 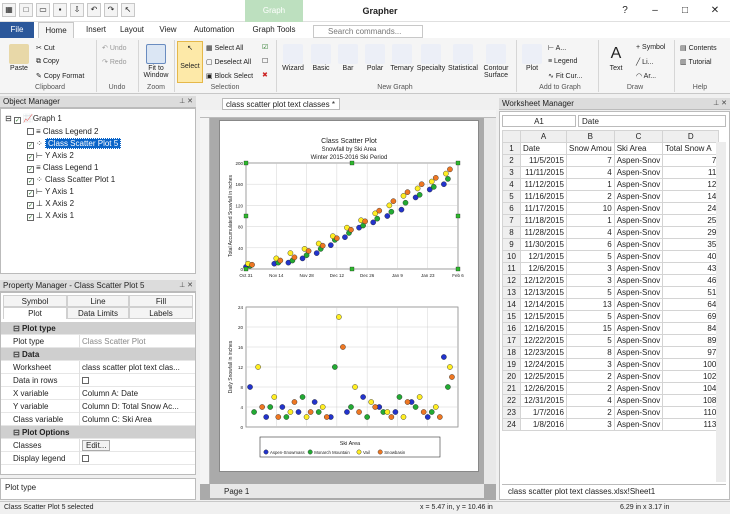 I want to click on row-header: 12, so click(x=511, y=280).